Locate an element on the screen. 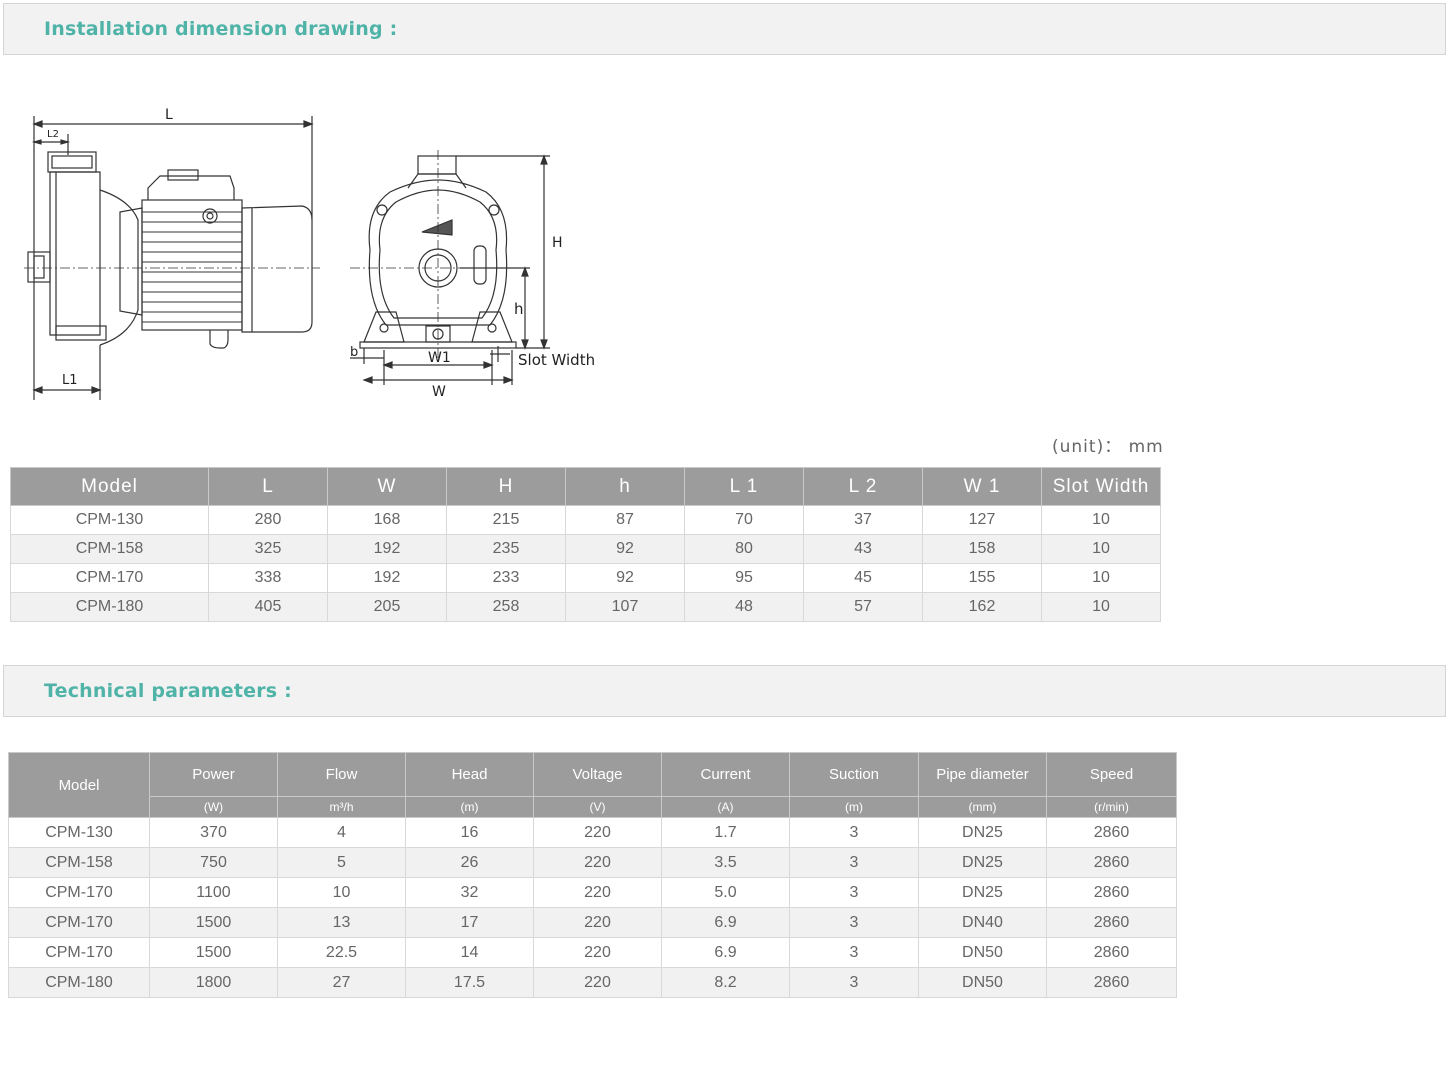 The width and height of the screenshot is (1450, 1071). table-cell: 370 is located at coordinates (213, 832).